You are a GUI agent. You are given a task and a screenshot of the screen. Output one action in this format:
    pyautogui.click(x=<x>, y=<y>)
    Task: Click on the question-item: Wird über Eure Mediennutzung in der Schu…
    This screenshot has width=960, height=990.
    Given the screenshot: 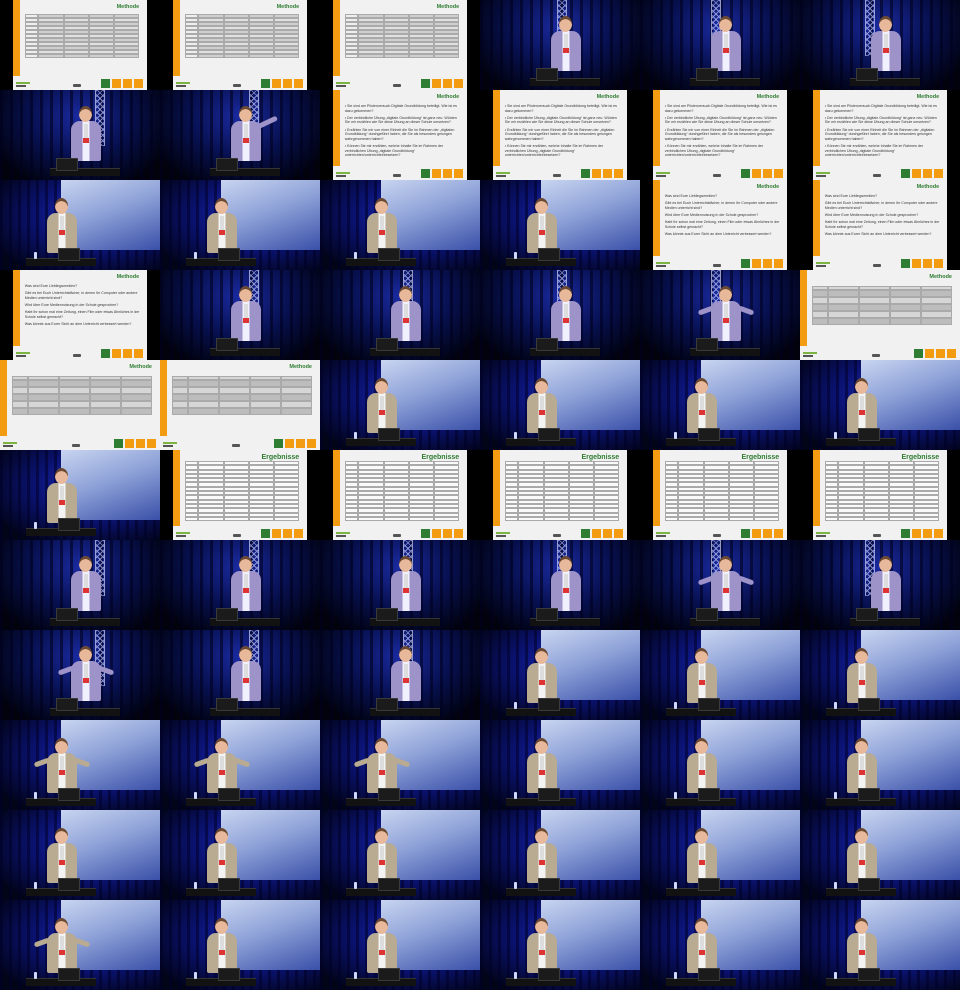 What is the action you would take?
    pyautogui.click(x=871, y=214)
    